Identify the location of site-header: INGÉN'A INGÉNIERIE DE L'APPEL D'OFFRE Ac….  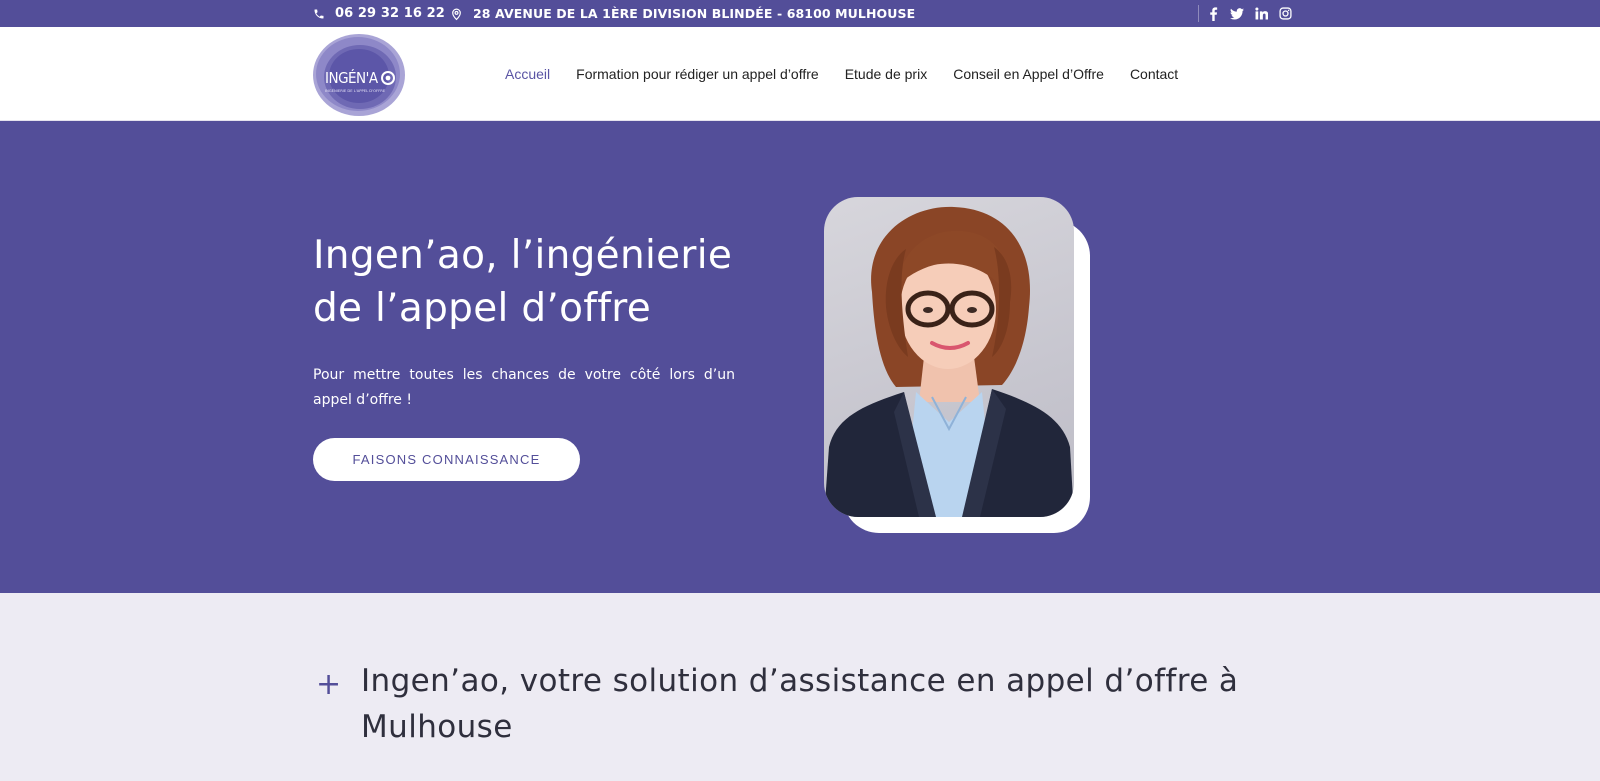
(800, 74).